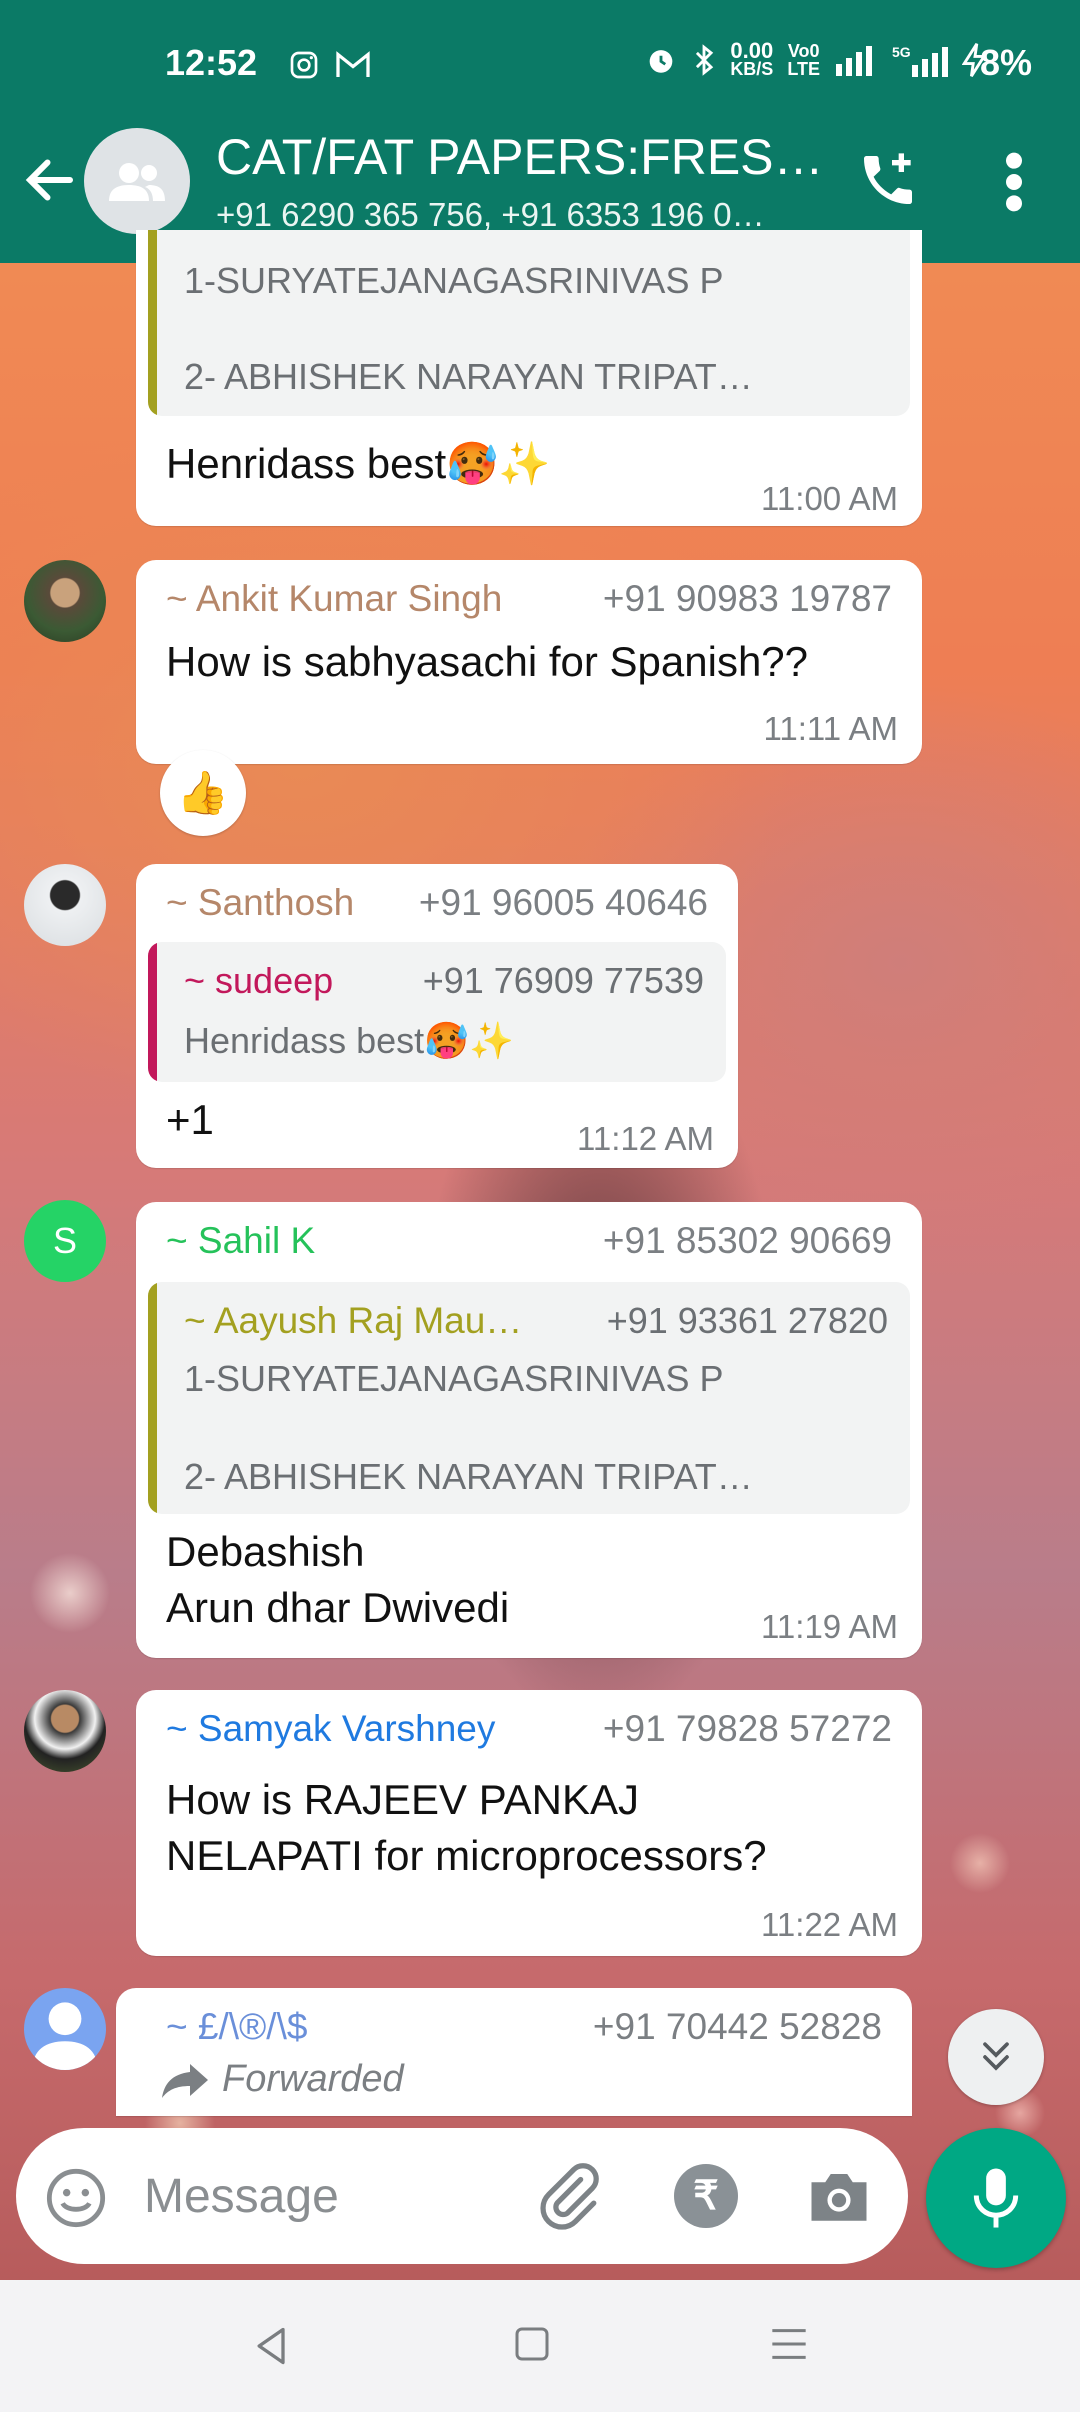 Image resolution: width=1080 pixels, height=2412 pixels. Describe the element at coordinates (747, 1320) in the screenshot. I see `quote-phone: +91 93361 27820` at that location.